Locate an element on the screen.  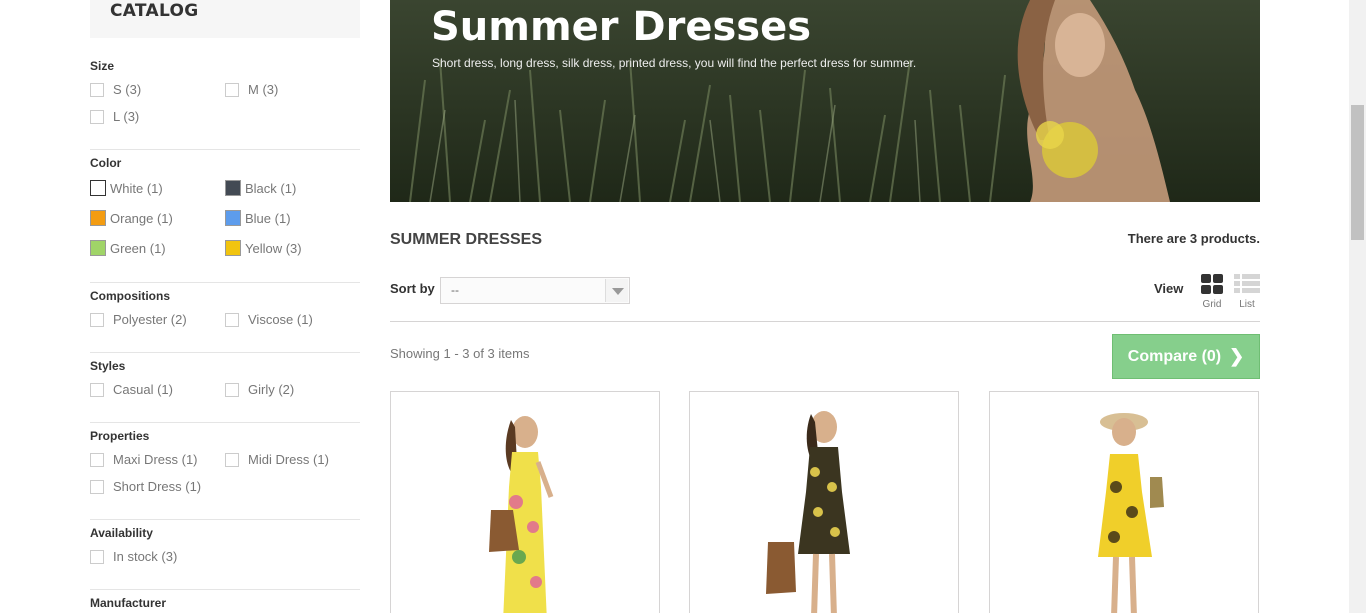
catalog-title: CATALOG is located at coordinates (154, 11).